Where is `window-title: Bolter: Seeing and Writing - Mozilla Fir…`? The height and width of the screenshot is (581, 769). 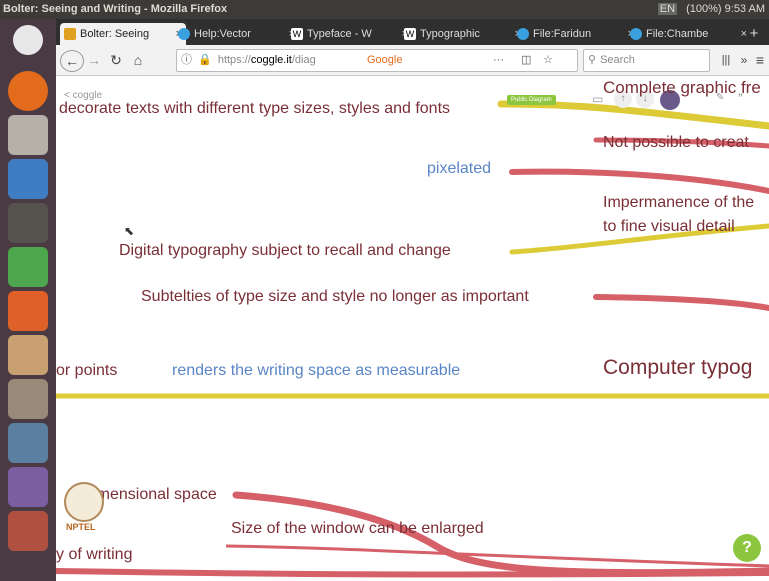 window-title: Bolter: Seeing and Writing - Mozilla Fir… is located at coordinates (115, 9).